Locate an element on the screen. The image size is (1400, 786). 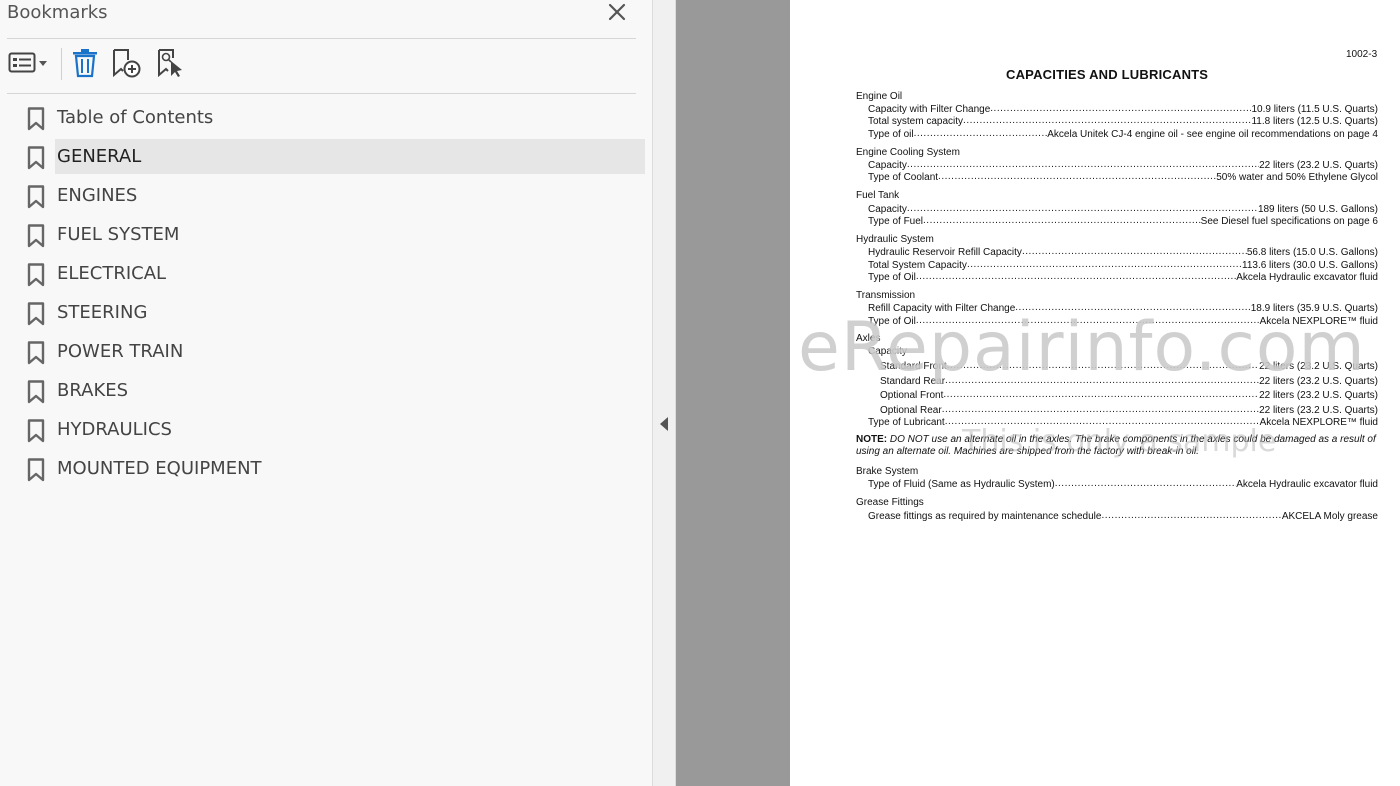
spec-value: 50% water and 50% Ethylene Glycol is located at coordinates (1297, 177).